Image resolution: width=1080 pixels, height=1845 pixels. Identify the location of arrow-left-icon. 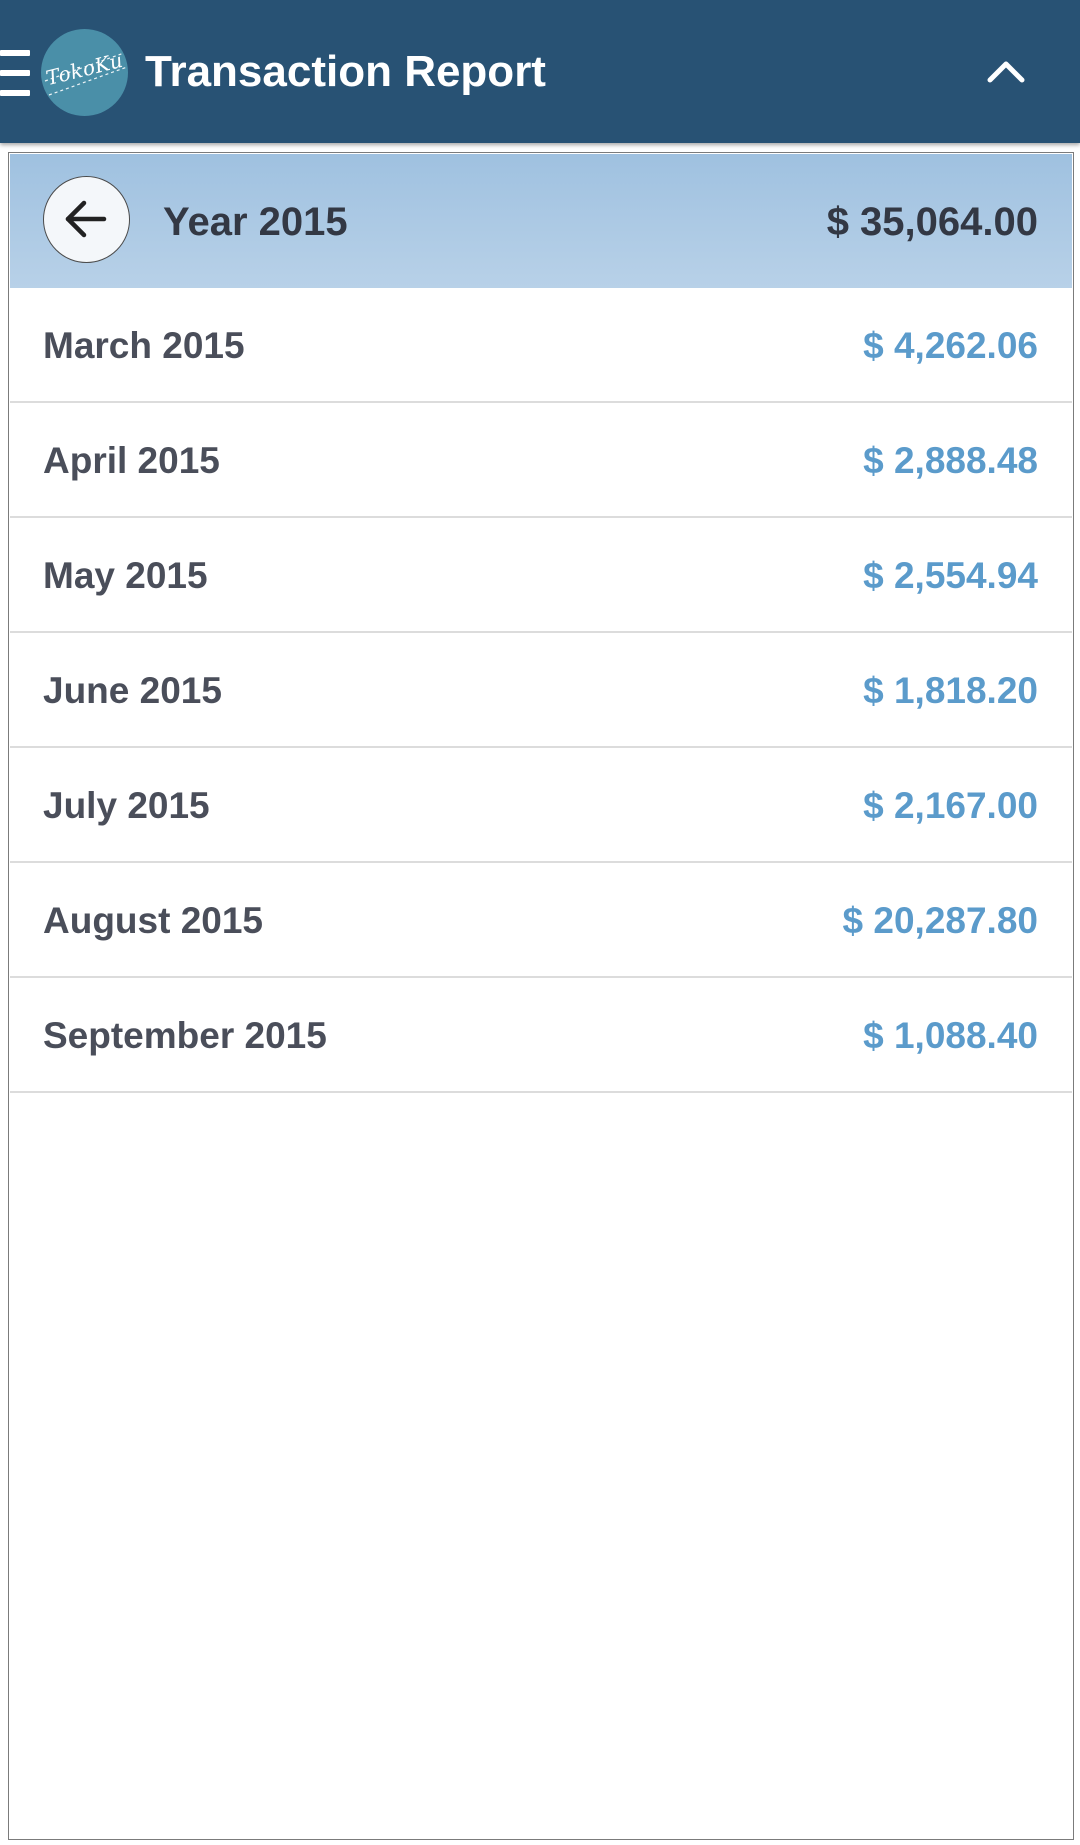
(86, 219).